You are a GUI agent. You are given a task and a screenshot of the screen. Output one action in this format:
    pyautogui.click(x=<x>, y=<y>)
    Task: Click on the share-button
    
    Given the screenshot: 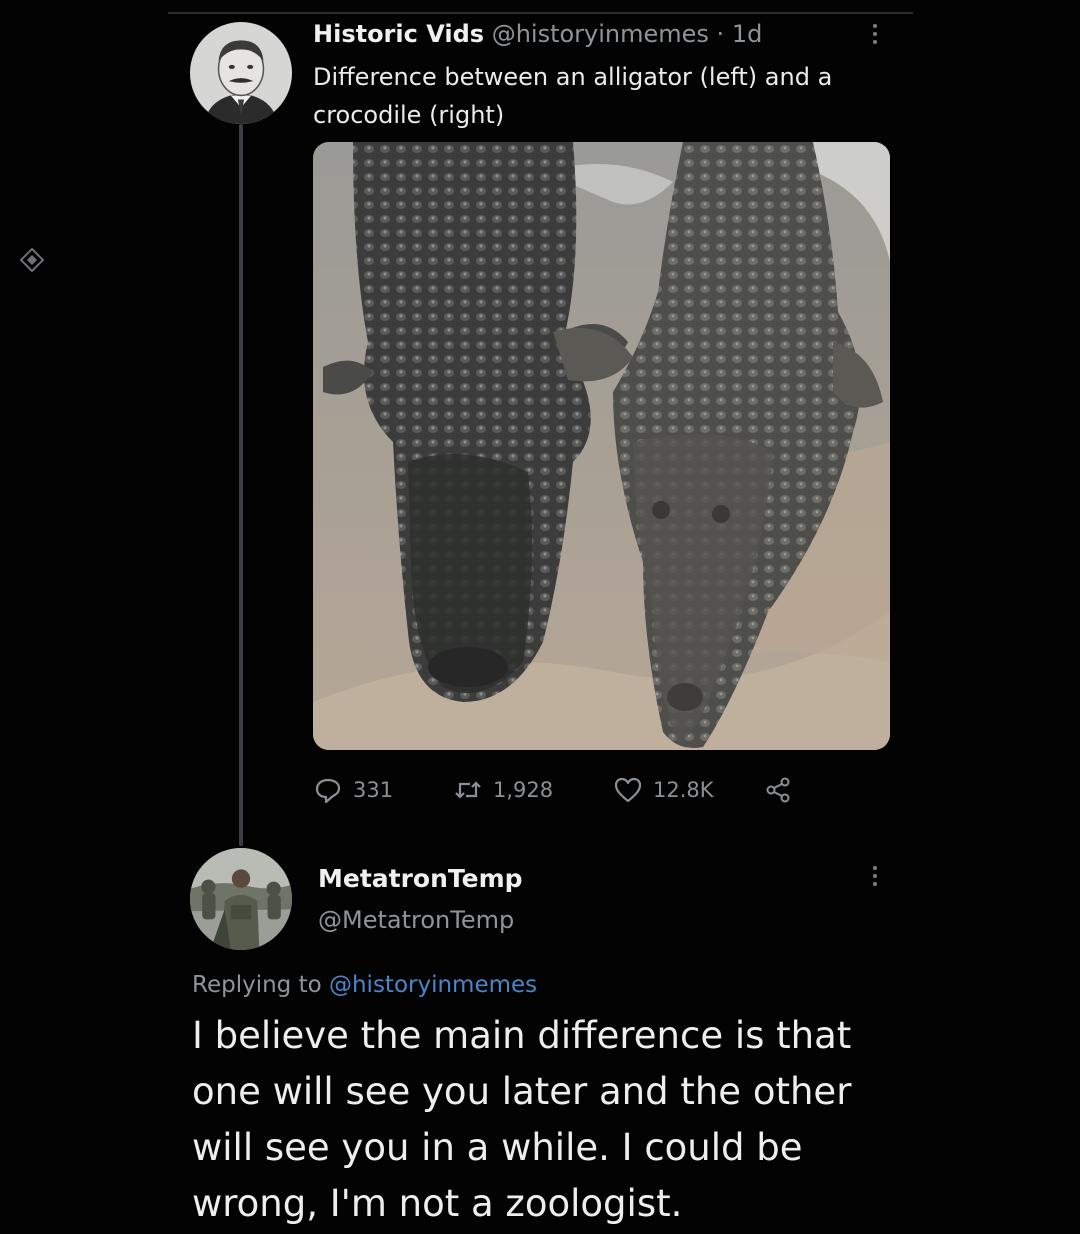 What is the action you would take?
    pyautogui.click(x=778, y=790)
    